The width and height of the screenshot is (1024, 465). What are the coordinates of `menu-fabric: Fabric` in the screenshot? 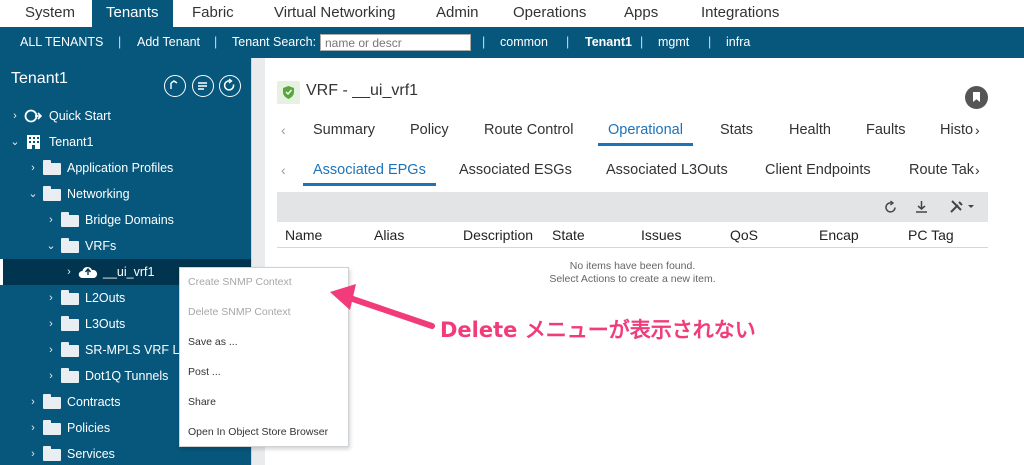 It's located at (213, 13).